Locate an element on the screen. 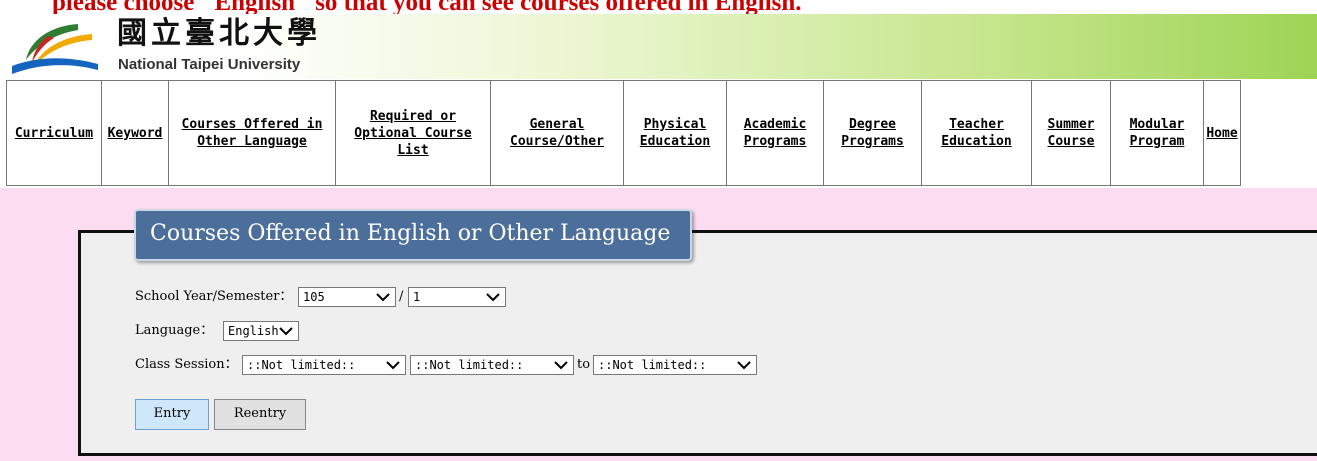 The image size is (1317, 461). session-day-value: ::Not limited:: is located at coordinates (301, 365).